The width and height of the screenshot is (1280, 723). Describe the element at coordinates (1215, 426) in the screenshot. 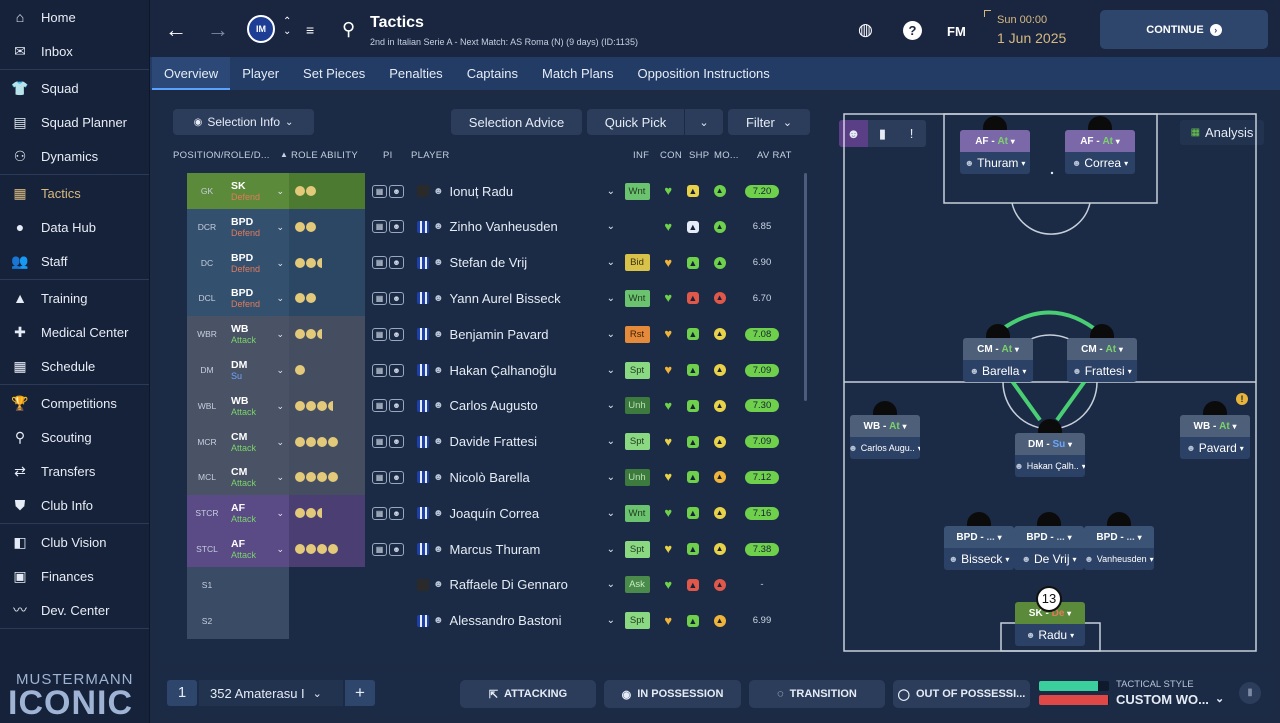

I see `pitch-role-badge: WB - At ▾` at that location.